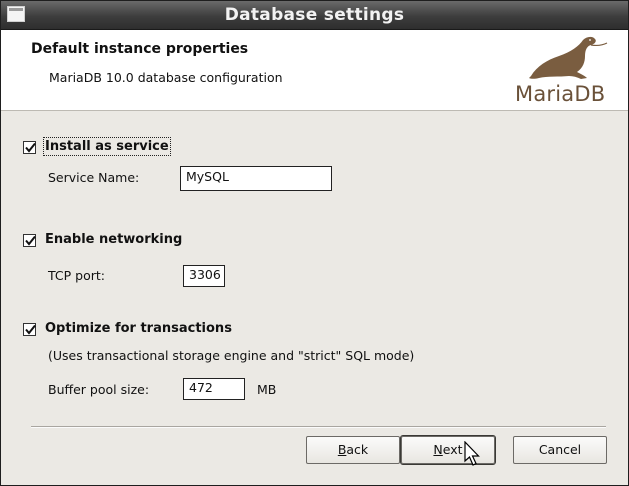  I want to click on optimize-transactions-label: Optimize for transactions, so click(138, 328).